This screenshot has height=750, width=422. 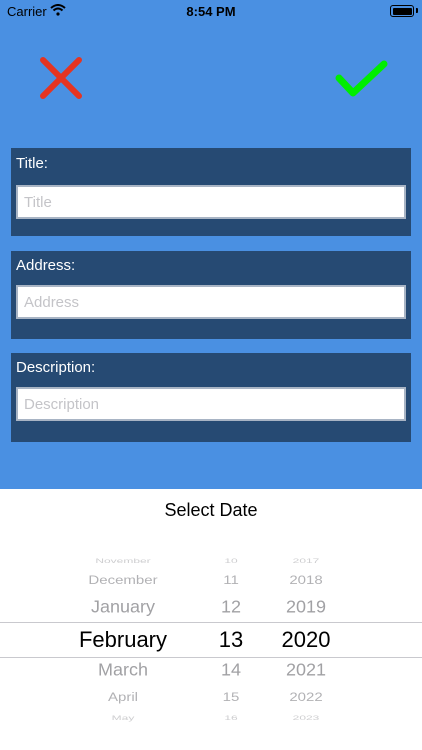 I want to click on picker-day-option: 11, so click(x=231, y=581).